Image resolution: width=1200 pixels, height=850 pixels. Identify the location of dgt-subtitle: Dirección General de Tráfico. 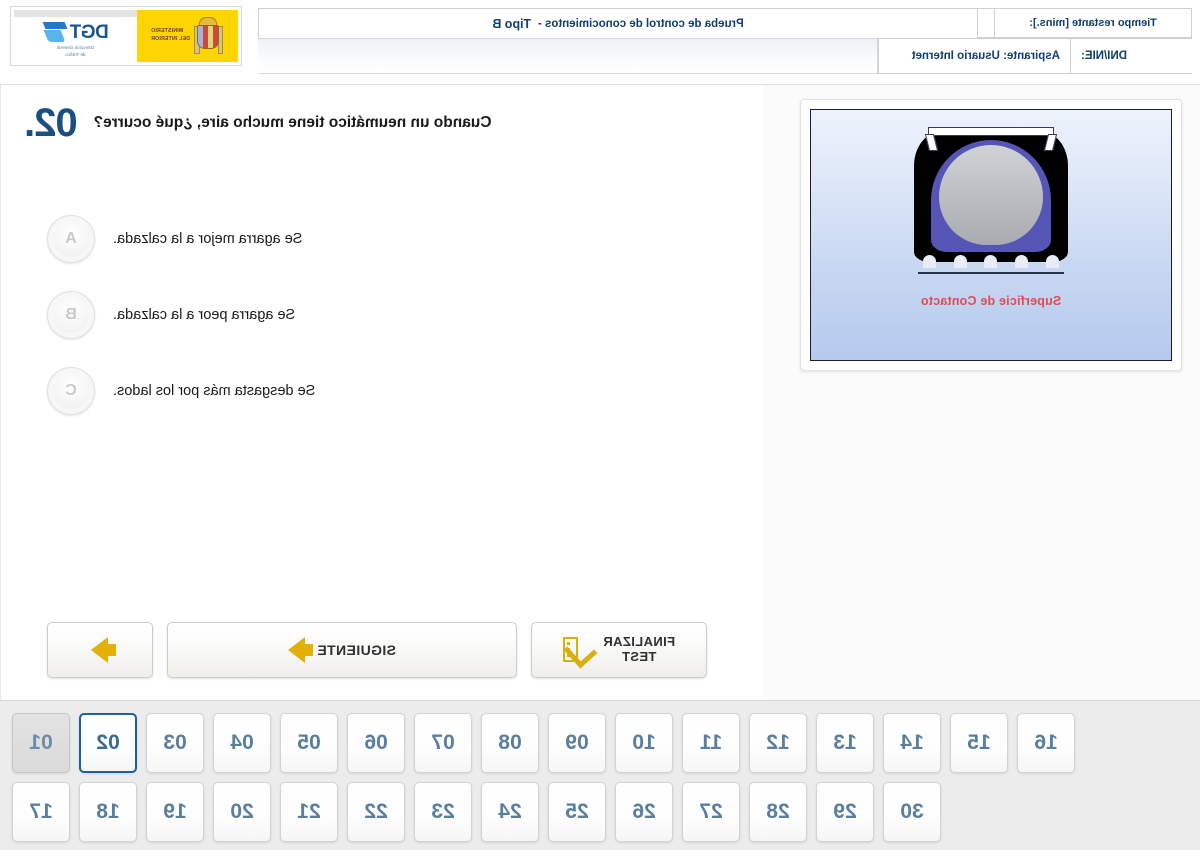
(75, 51).